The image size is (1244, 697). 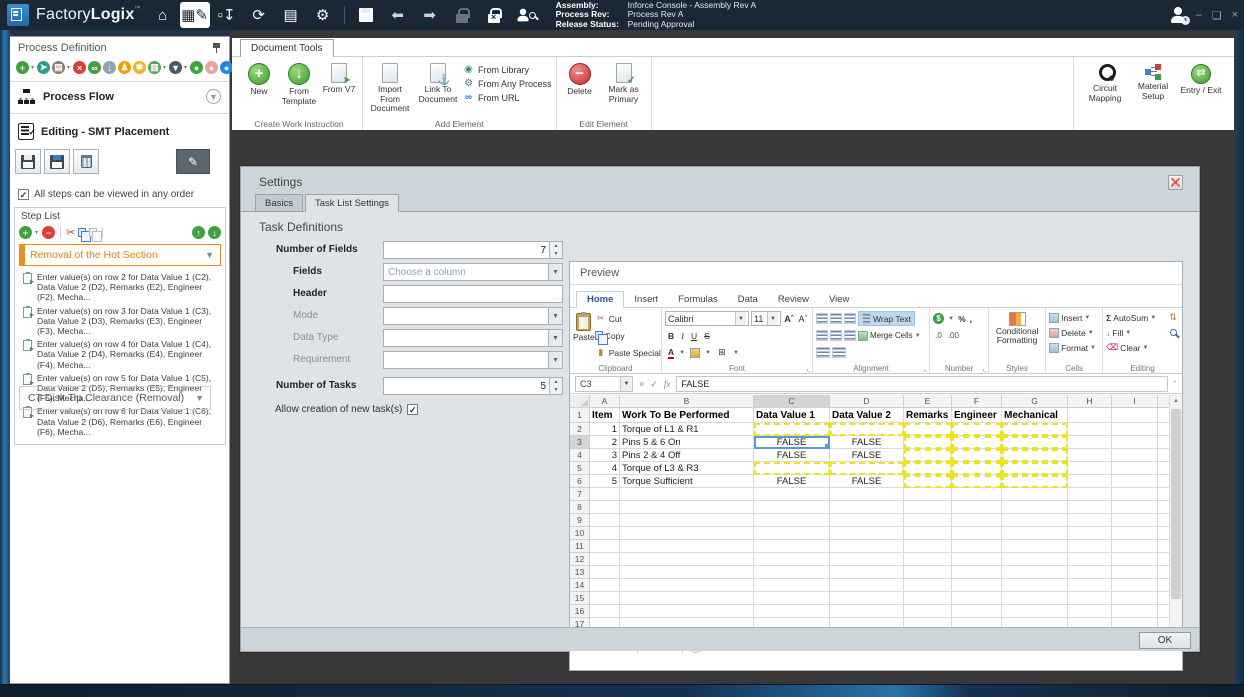 I want to click on grid-cell-H1, so click(x=1090, y=415).